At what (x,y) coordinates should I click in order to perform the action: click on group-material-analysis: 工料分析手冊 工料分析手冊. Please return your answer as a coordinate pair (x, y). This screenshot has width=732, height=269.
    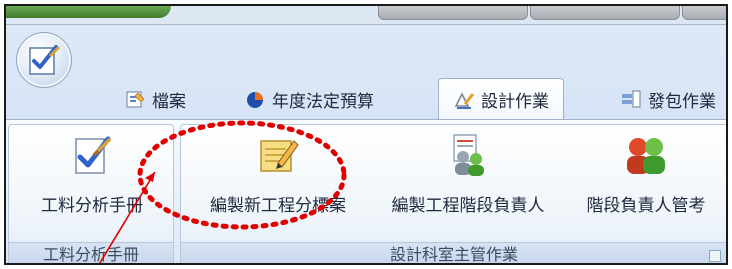
    Looking at the image, I should click on (91, 193).